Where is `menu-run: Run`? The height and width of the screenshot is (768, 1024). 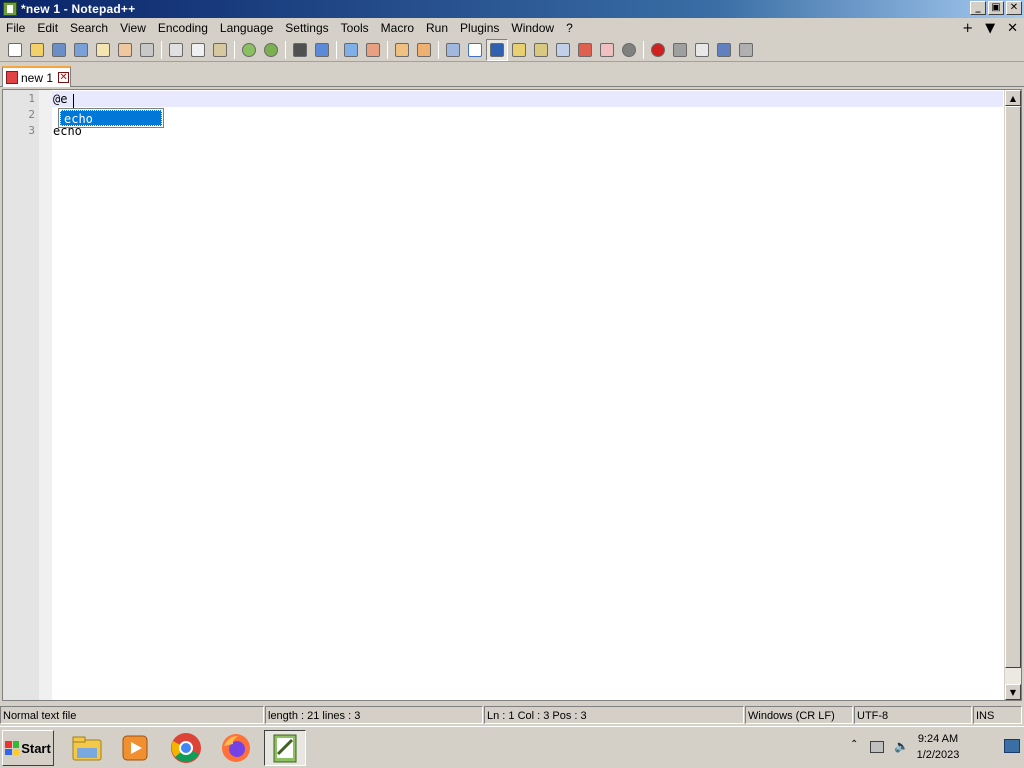 menu-run: Run is located at coordinates (437, 28).